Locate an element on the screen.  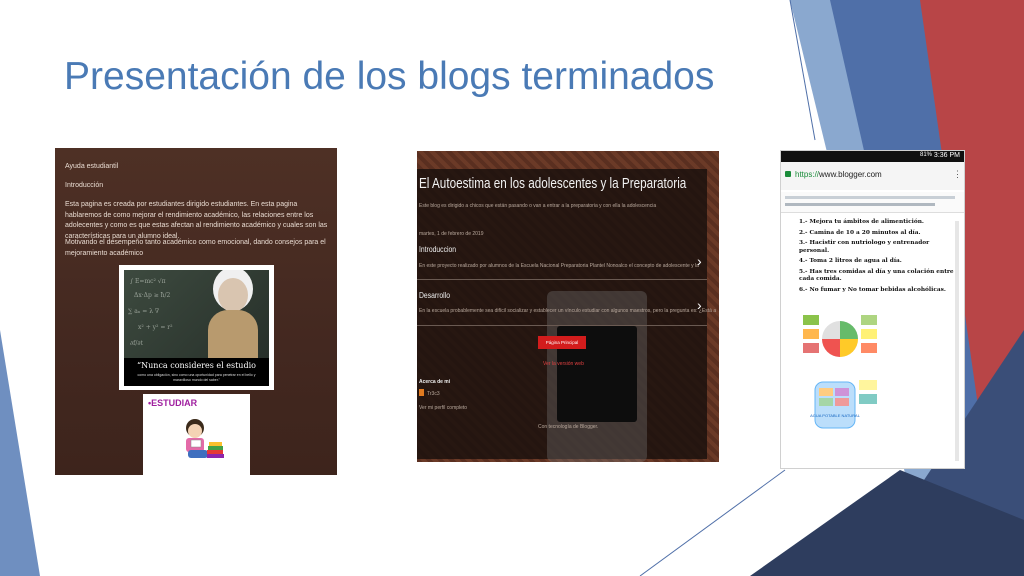
home-page-button: Página Principal is located at coordinates (562, 342).